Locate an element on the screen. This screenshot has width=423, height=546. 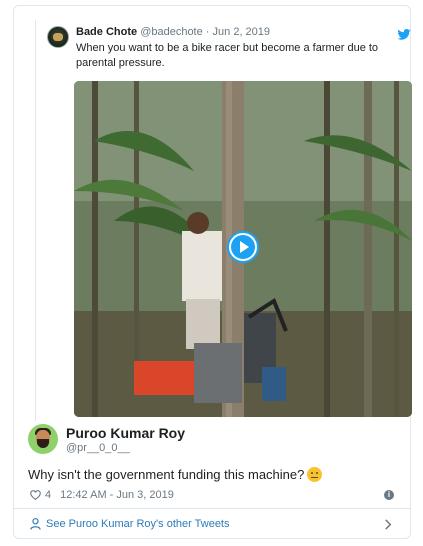
see-other-tweets-link: See Puroo Kumar Roy's other Tweets is located at coordinates (138, 524).